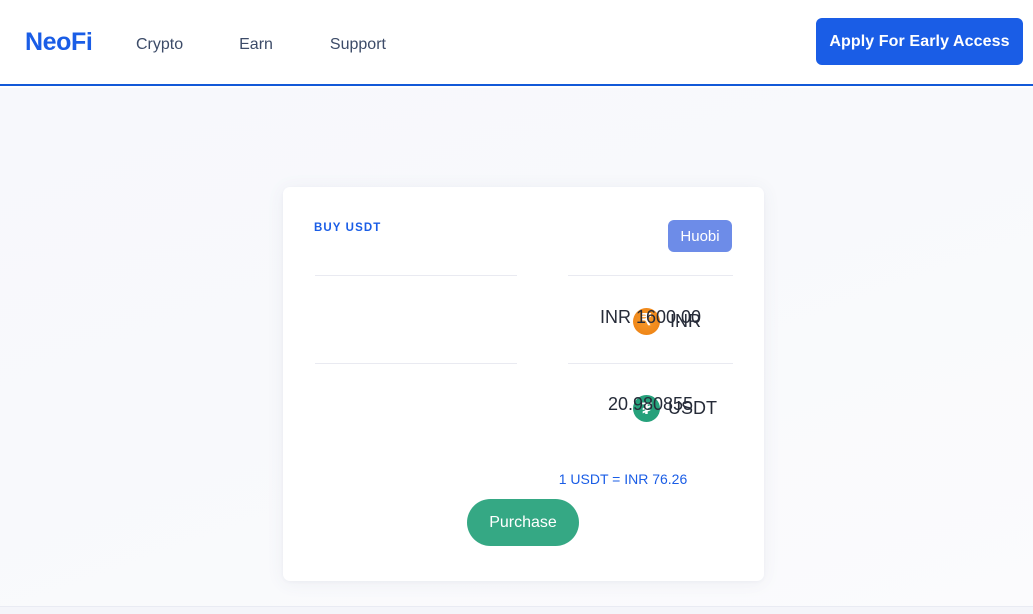  Describe the element at coordinates (358, 45) in the screenshot. I see `nav-item-support: Support` at that location.